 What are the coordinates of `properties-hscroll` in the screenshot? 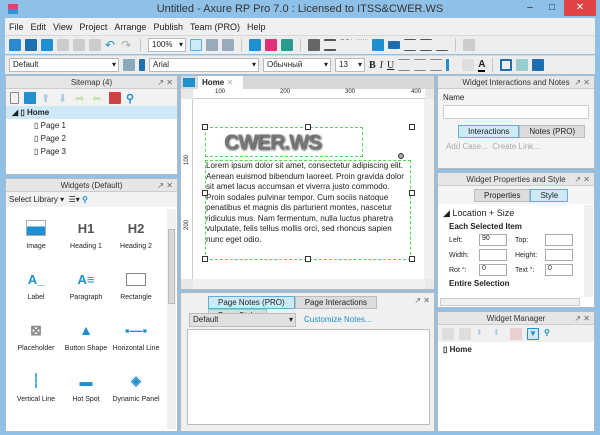 It's located at (510, 302).